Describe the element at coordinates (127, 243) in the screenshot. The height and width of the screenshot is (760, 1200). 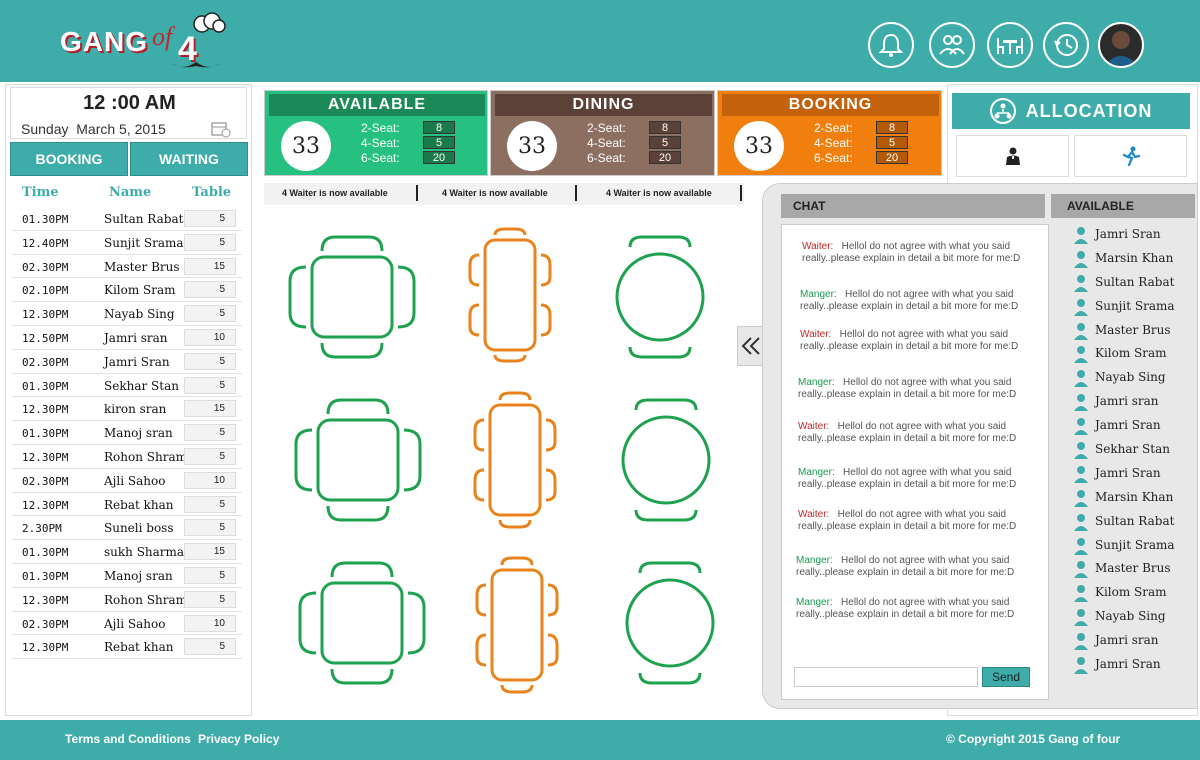
I see `table-row: 12.40PM Sunjit Srama 5` at that location.